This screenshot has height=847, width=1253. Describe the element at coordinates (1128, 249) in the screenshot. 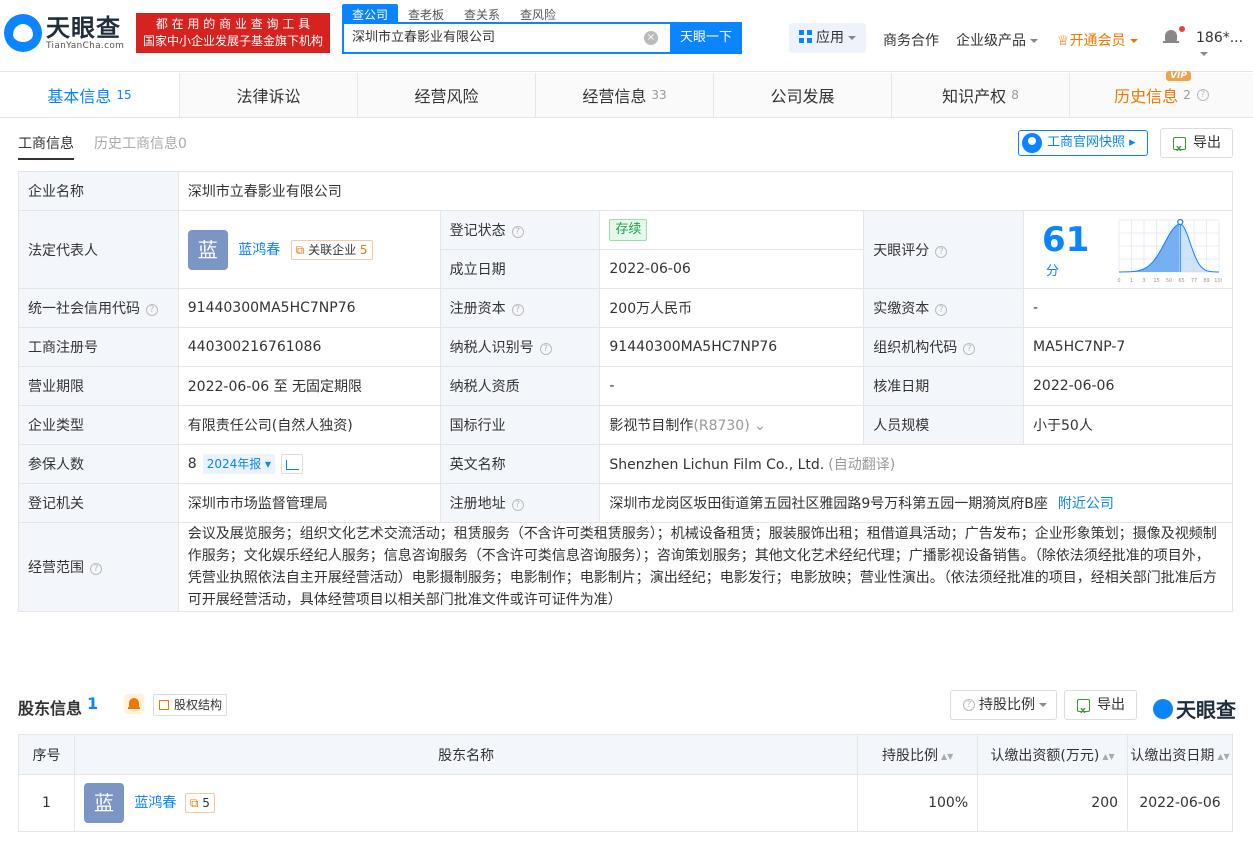

I see `score-cell: 61 分 0 1 3 15 50 65 77 89 100` at that location.